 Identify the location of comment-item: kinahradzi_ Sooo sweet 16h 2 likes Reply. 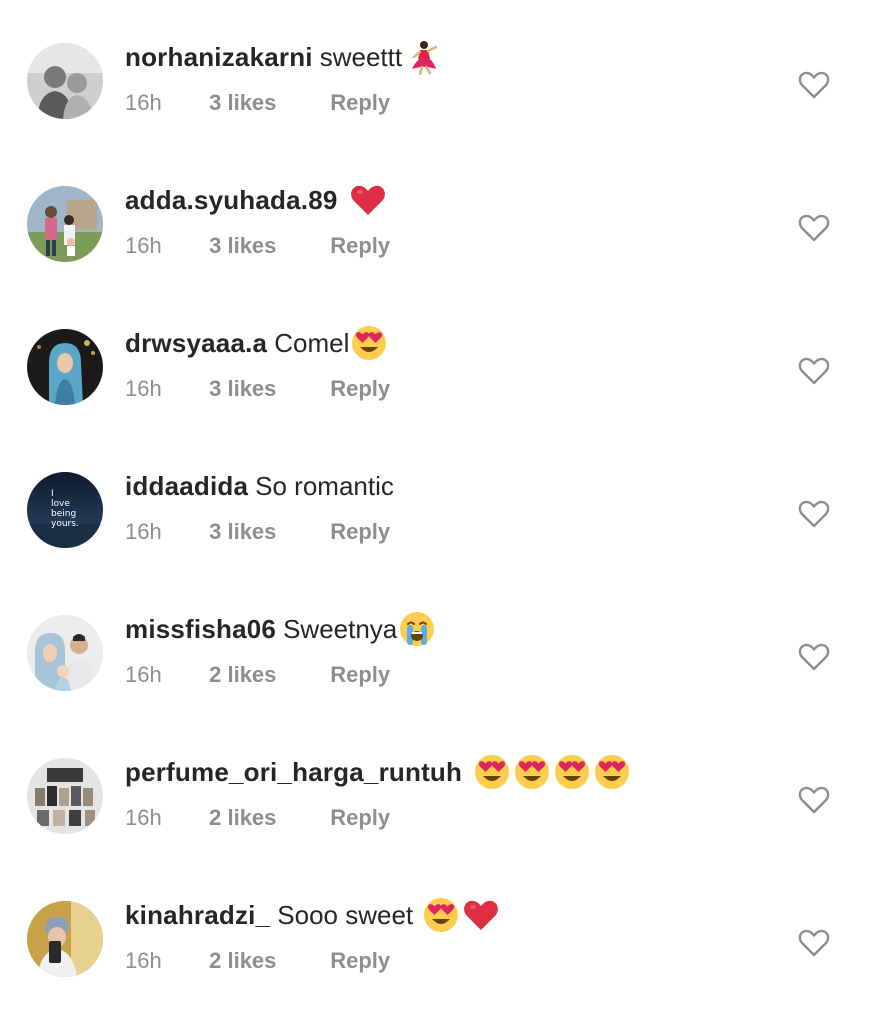
(440, 953).